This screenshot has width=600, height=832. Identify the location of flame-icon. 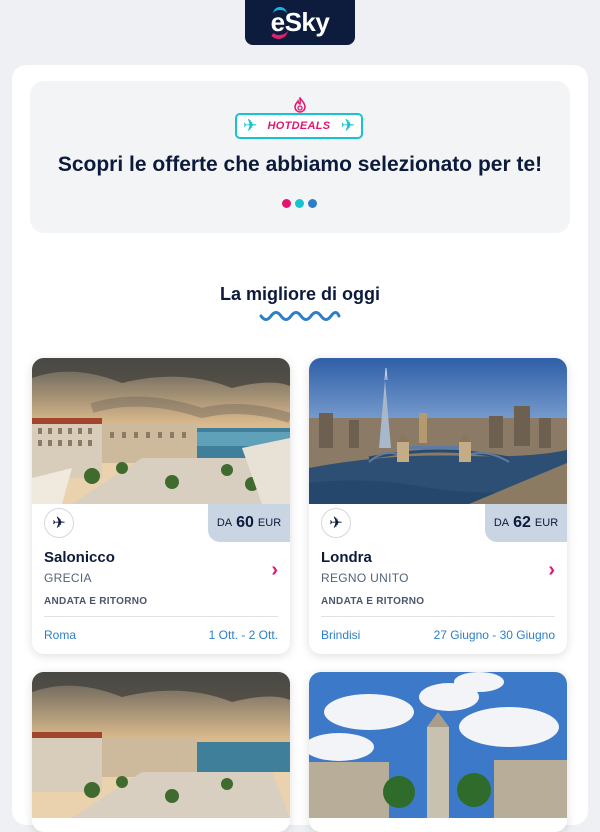
(300, 105).